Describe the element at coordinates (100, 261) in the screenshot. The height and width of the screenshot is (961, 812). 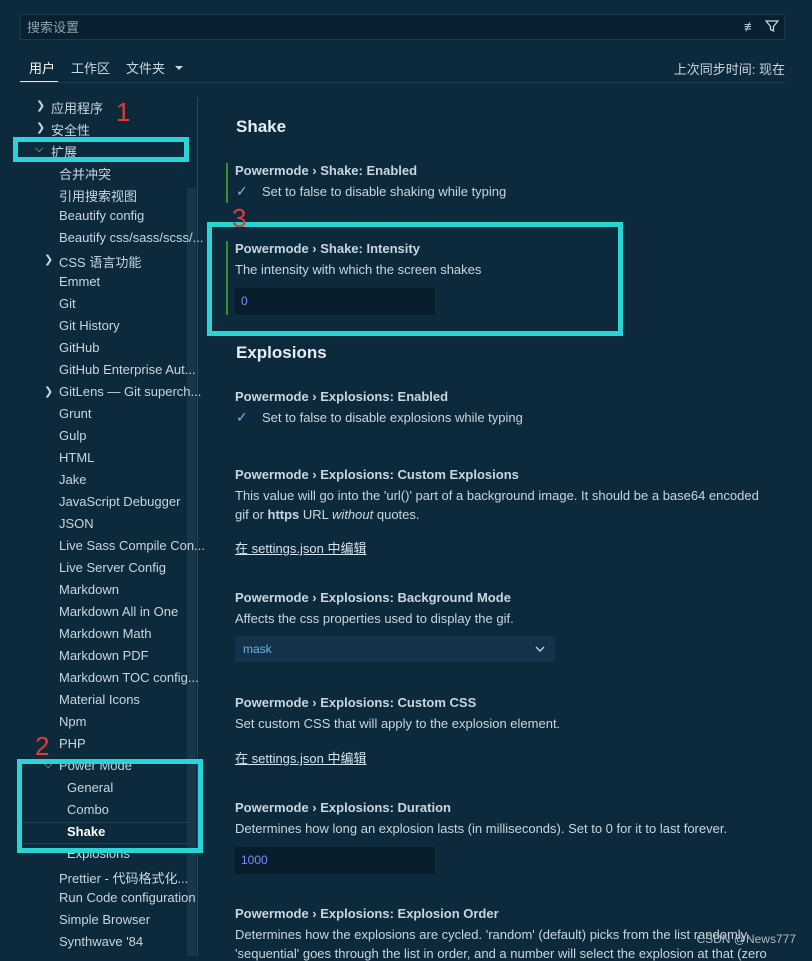
I see `sidebar-item-css: CSS 语言功能` at that location.